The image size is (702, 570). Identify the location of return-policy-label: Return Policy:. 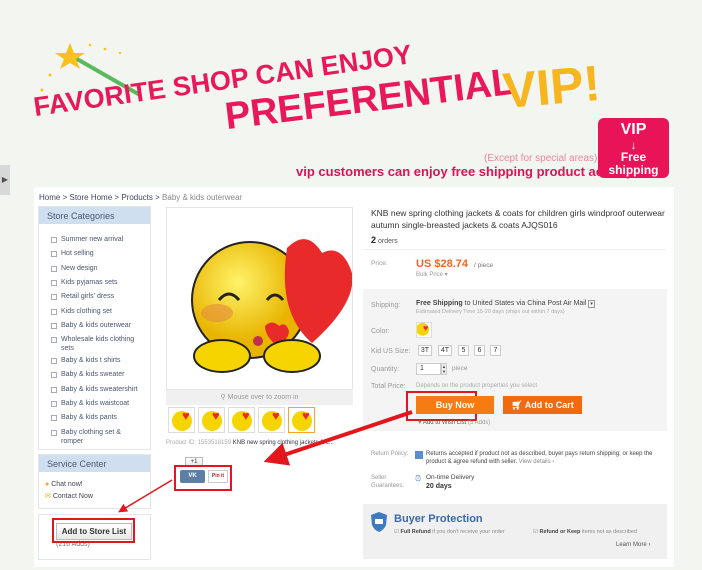
(390, 454).